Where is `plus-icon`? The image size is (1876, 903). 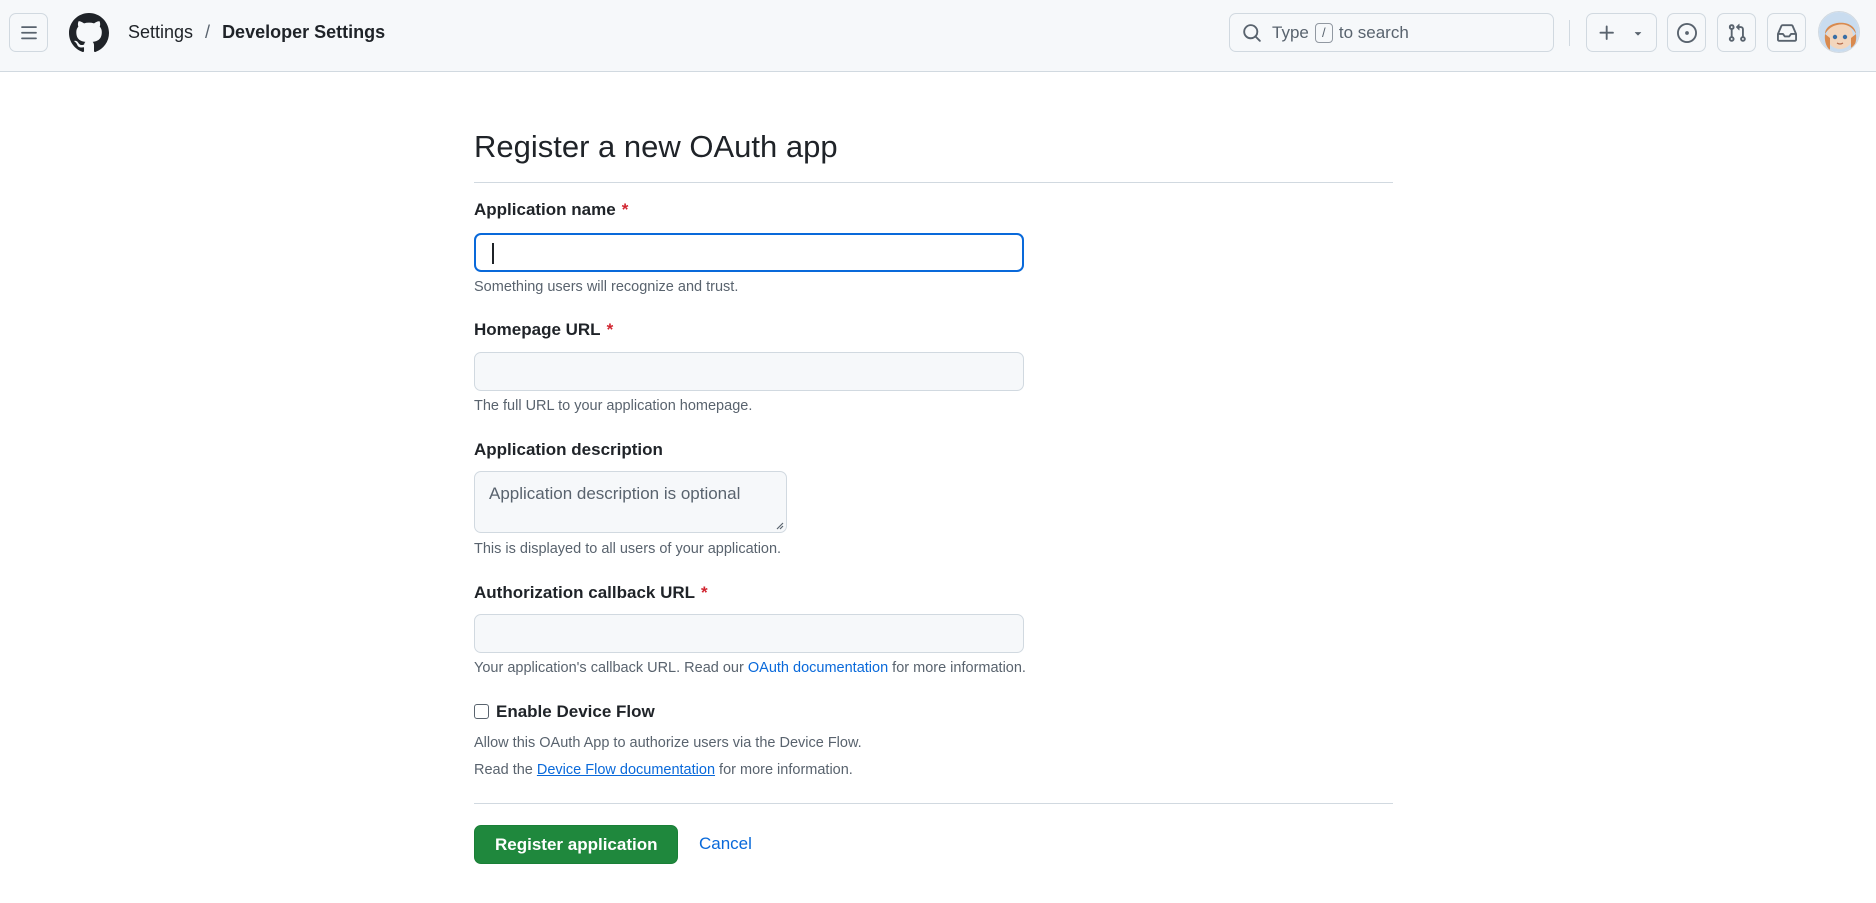
plus-icon is located at coordinates (1606, 32).